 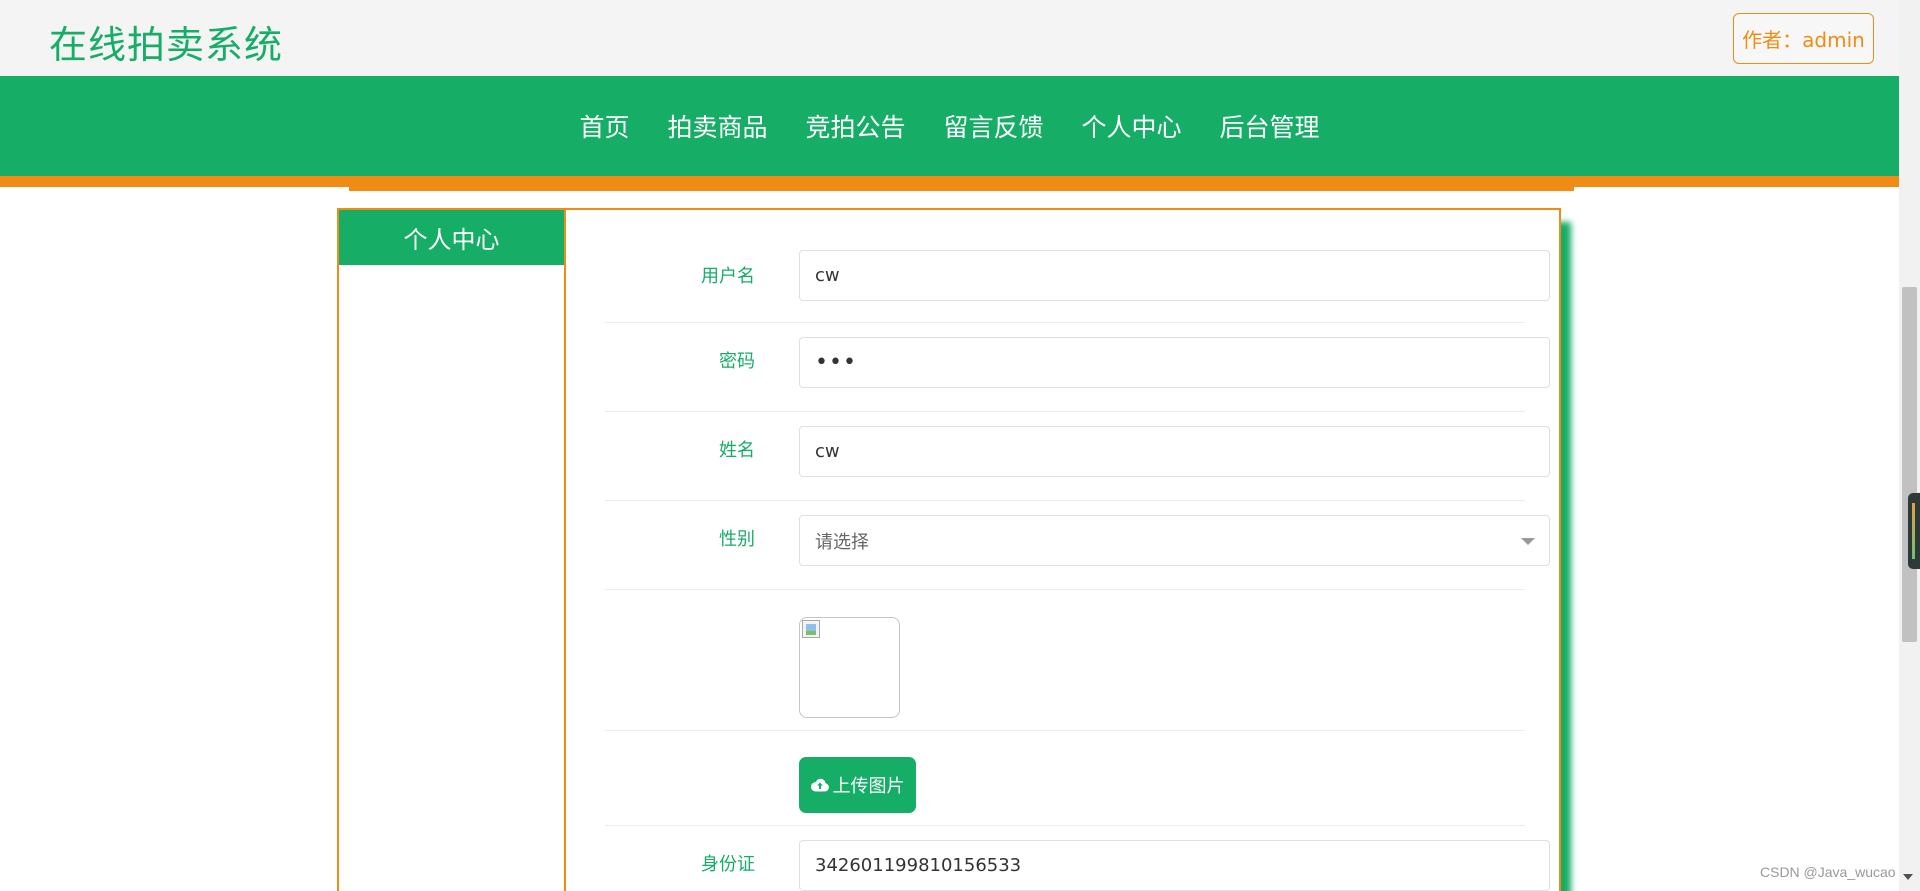 I want to click on password-value: •••, so click(x=836, y=362).